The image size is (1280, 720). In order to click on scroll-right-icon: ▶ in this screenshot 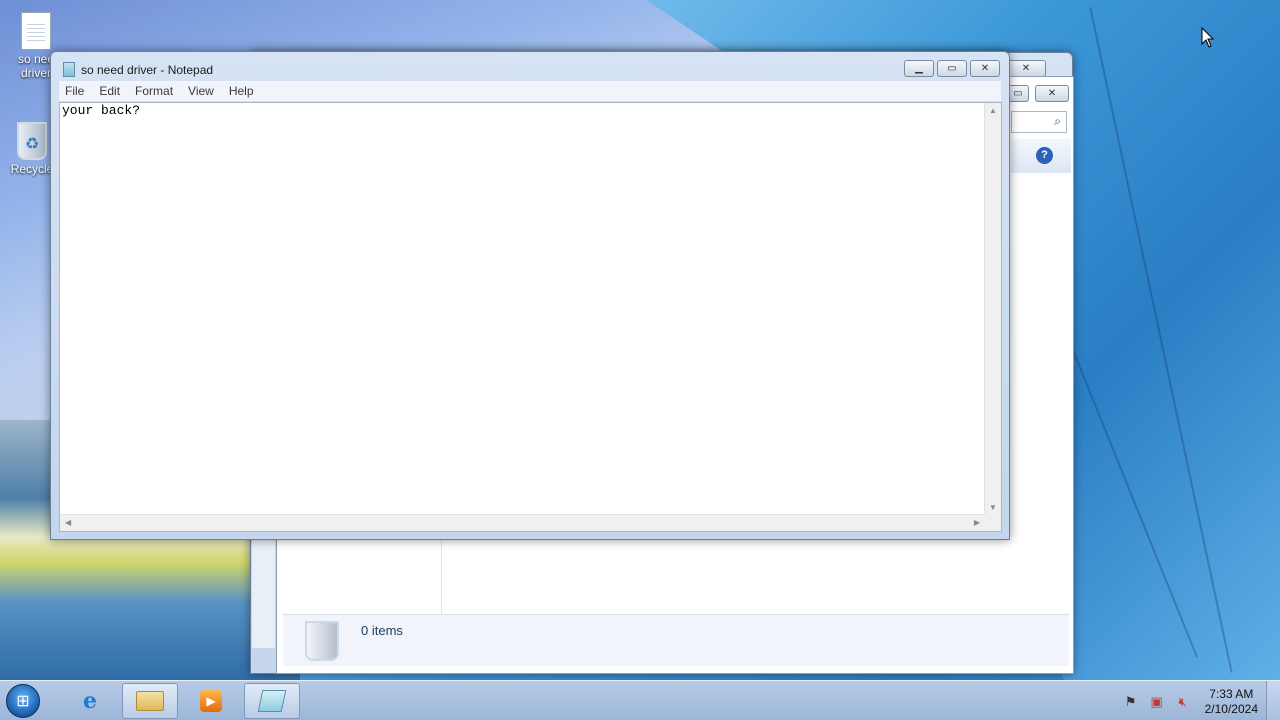, I will do `click(977, 522)`.